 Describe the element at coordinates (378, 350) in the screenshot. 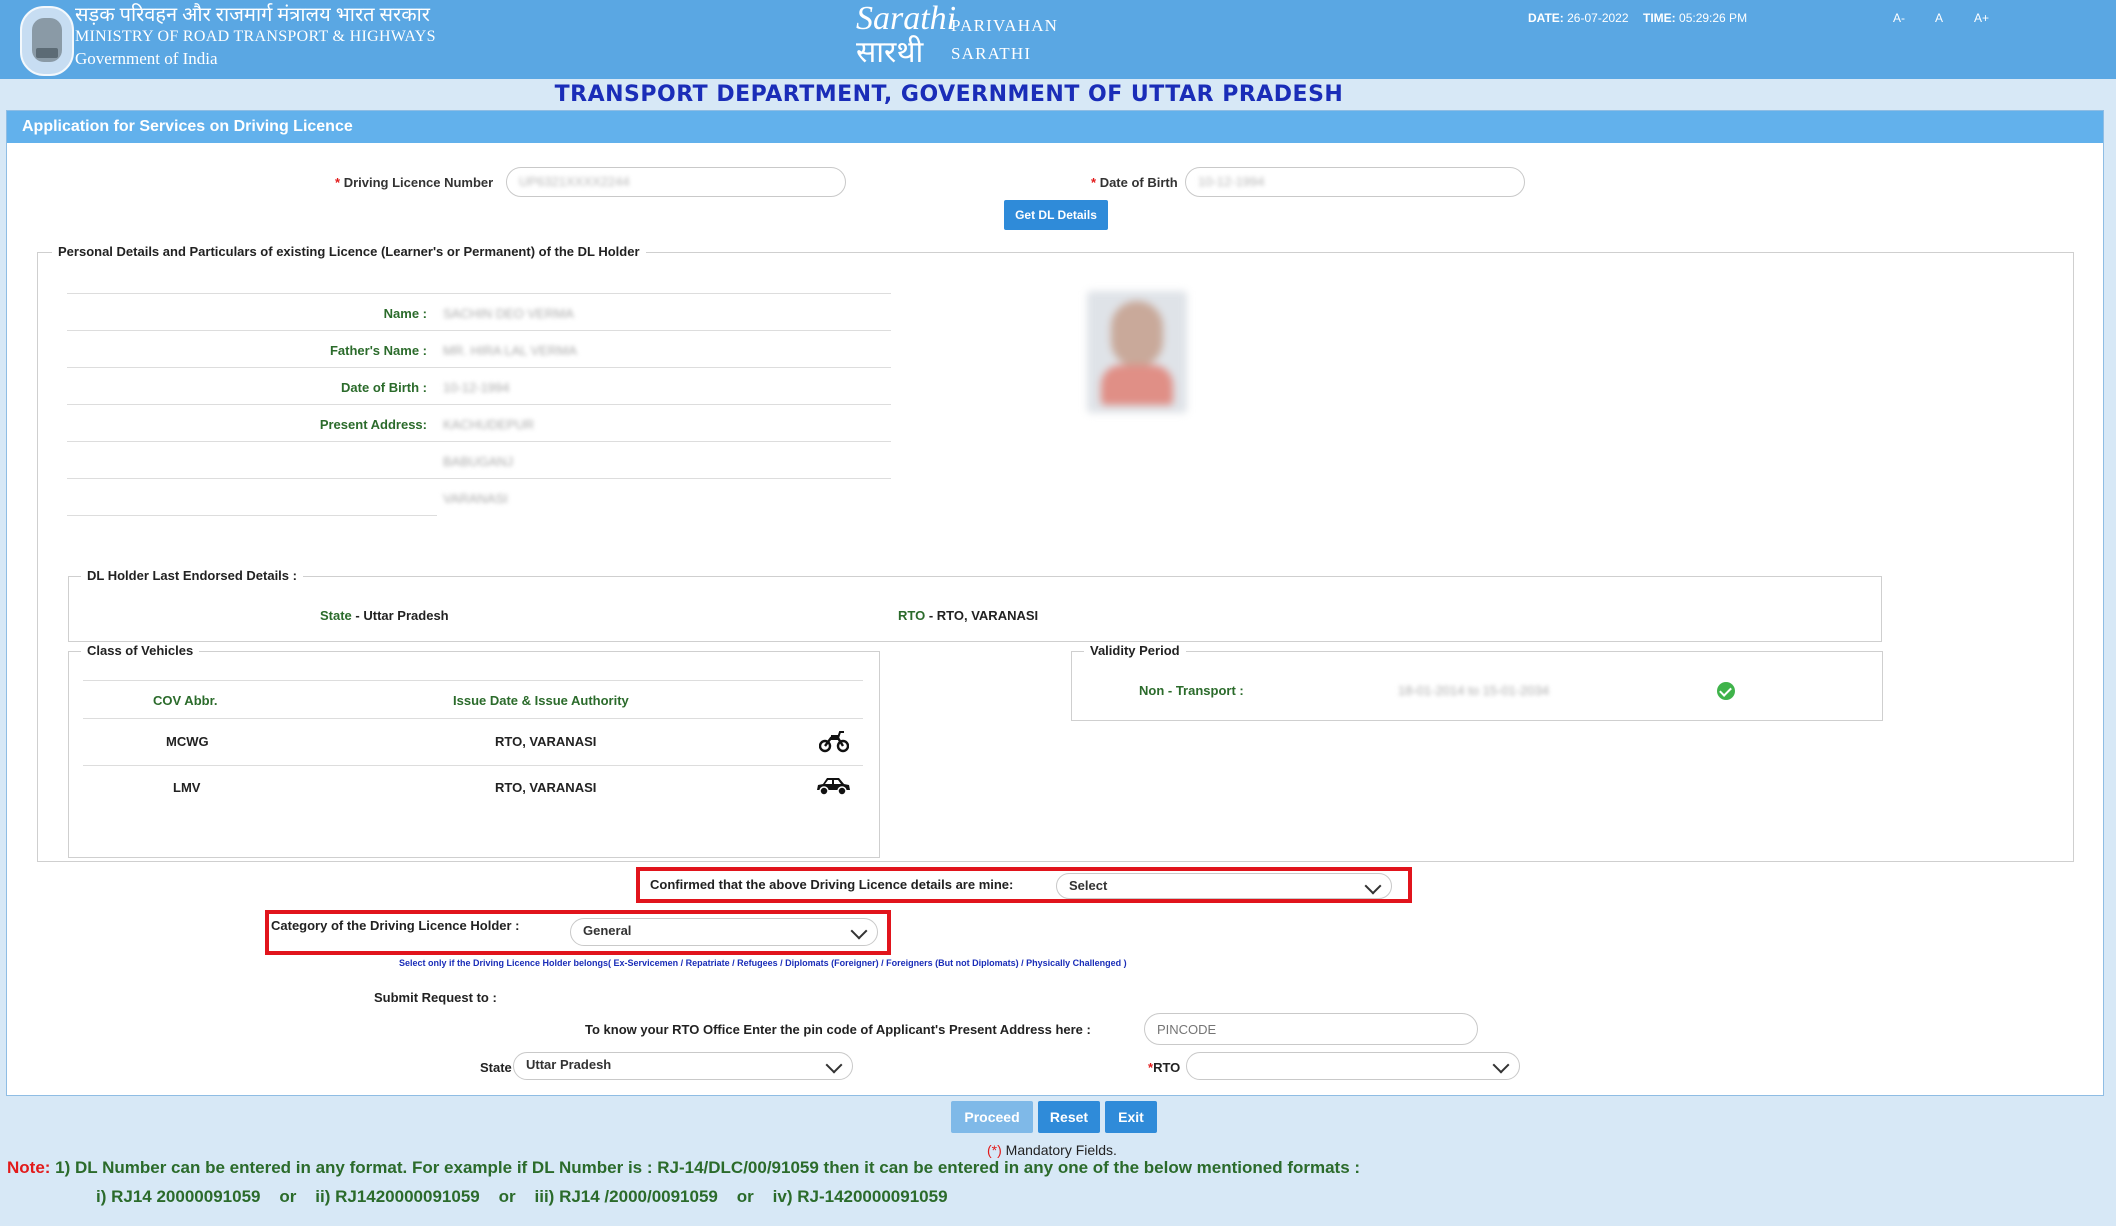

I see `father-name-label: Father's Name :` at that location.